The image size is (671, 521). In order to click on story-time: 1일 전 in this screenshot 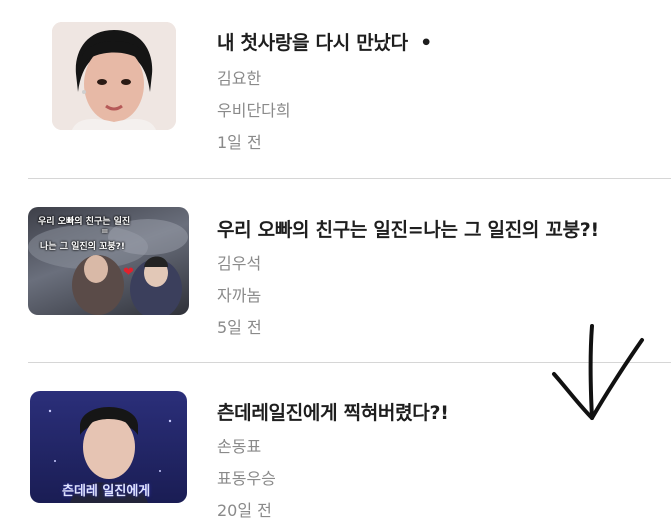, I will do `click(239, 142)`.